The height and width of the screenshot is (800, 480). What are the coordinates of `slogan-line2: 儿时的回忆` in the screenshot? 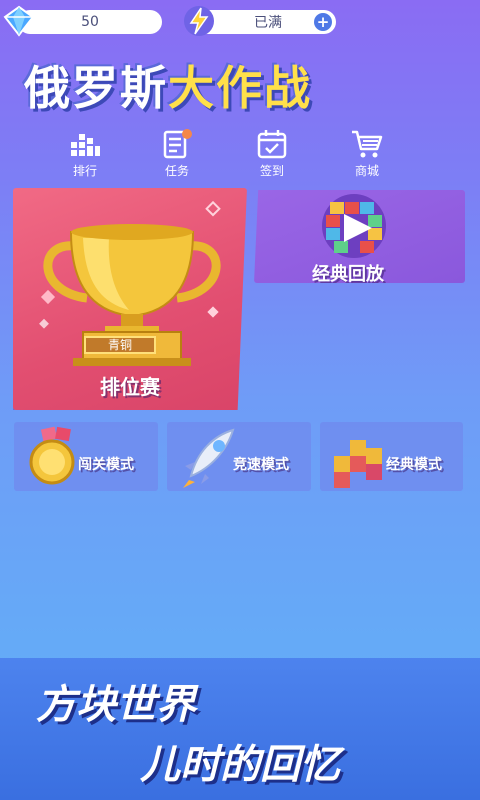 It's located at (240, 765).